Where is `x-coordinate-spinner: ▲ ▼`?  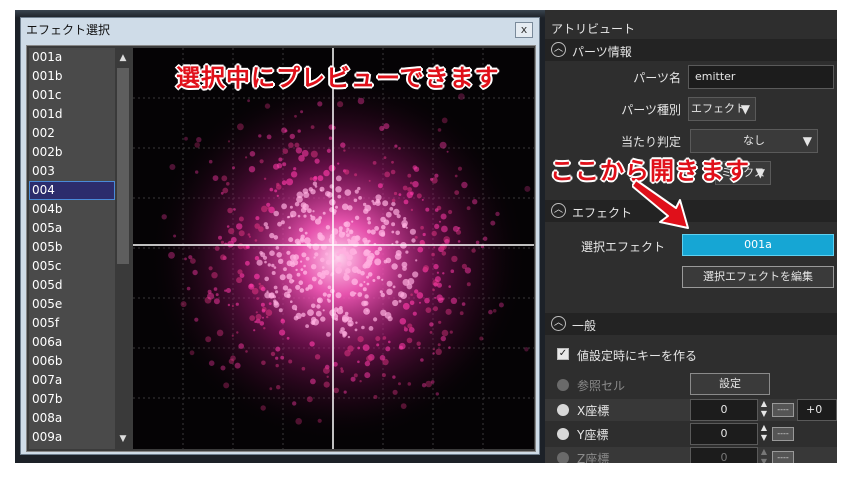
x-coordinate-spinner: ▲ ▼ is located at coordinates (764, 410).